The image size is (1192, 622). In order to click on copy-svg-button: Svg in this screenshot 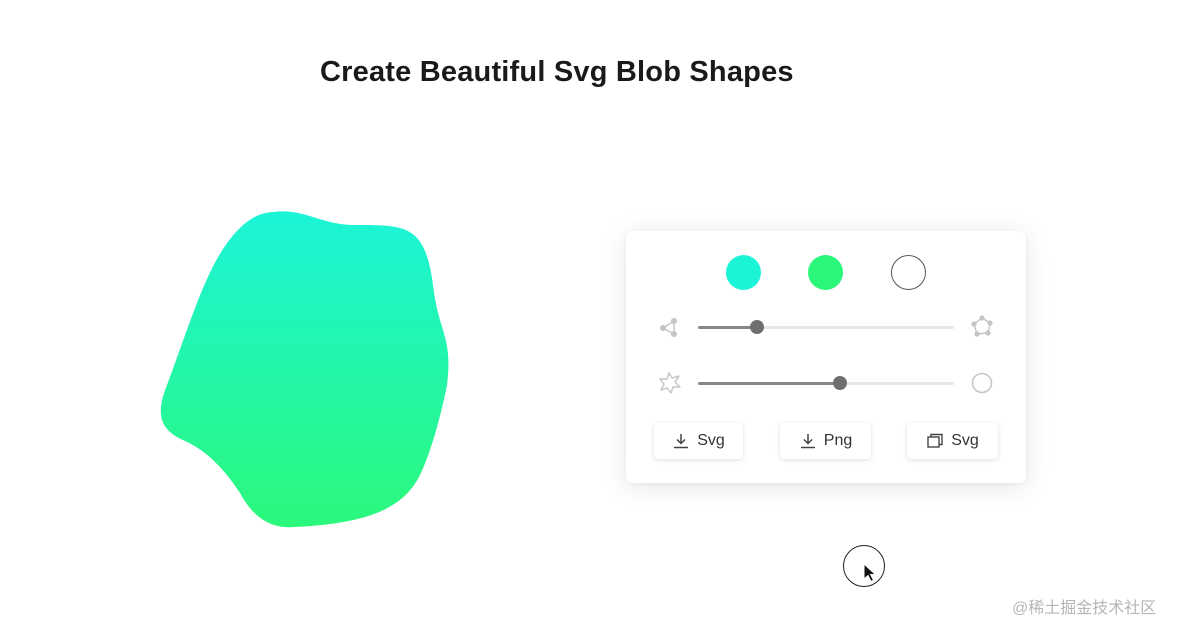, I will do `click(952, 441)`.